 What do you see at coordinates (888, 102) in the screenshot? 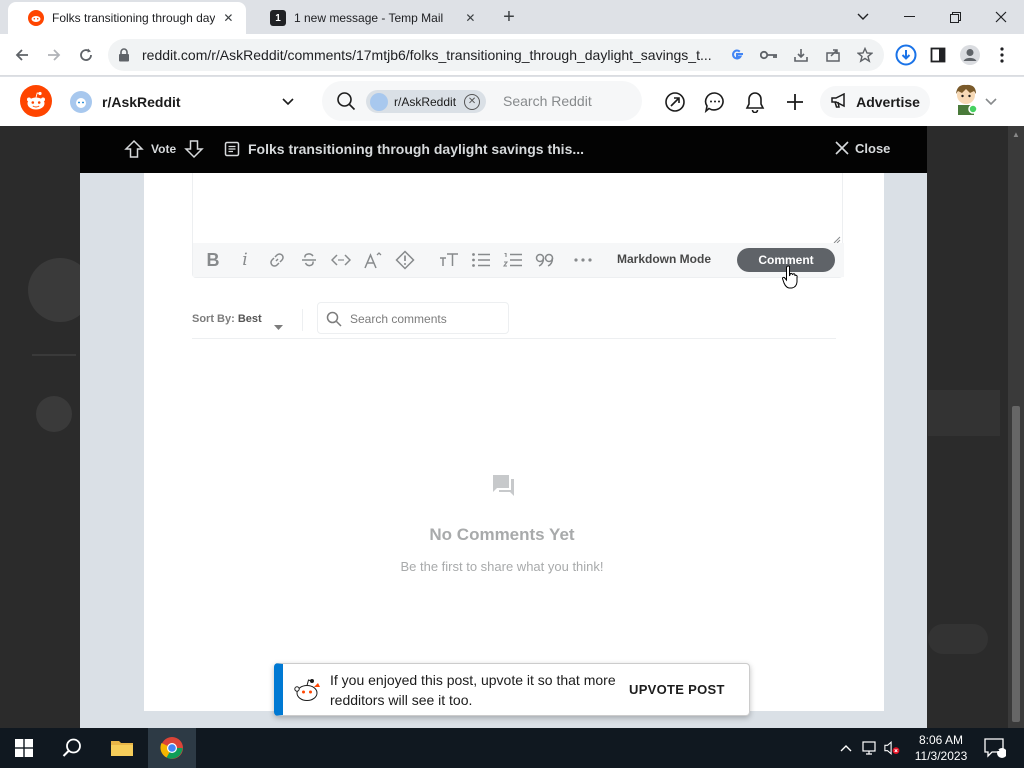
I see `advertise-label: Advertise` at bounding box center [888, 102].